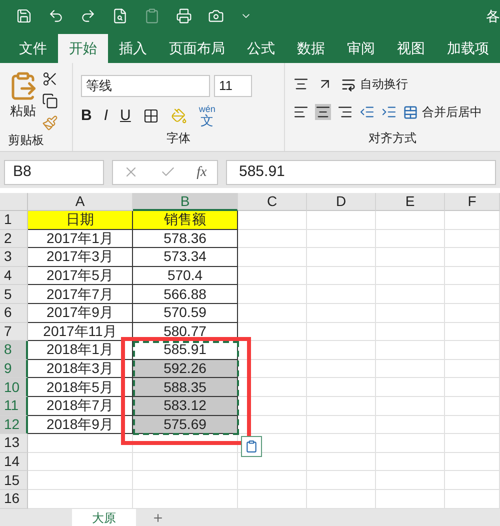 This screenshot has height=526, width=500. Describe the element at coordinates (14, 406) in the screenshot. I see `row-header: 11` at that location.